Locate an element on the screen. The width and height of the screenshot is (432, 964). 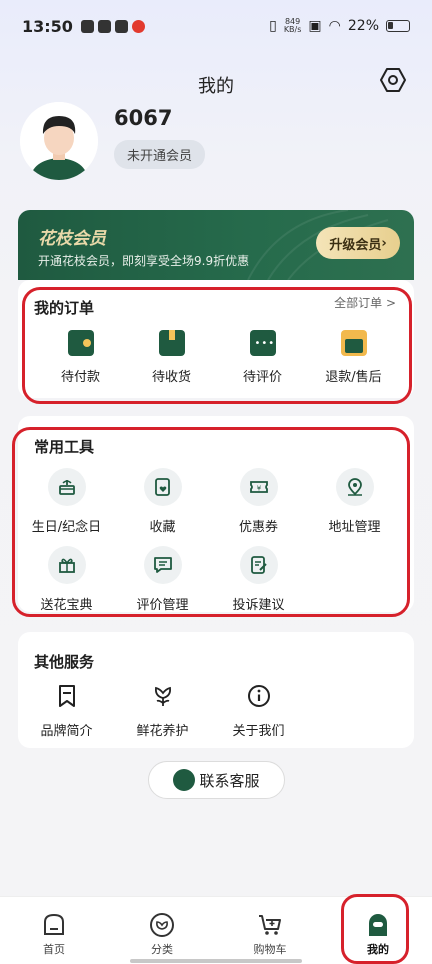
status-right: ▯ 849 KB/s ▣ ◠ 22% is located at coordinates (339, 26).